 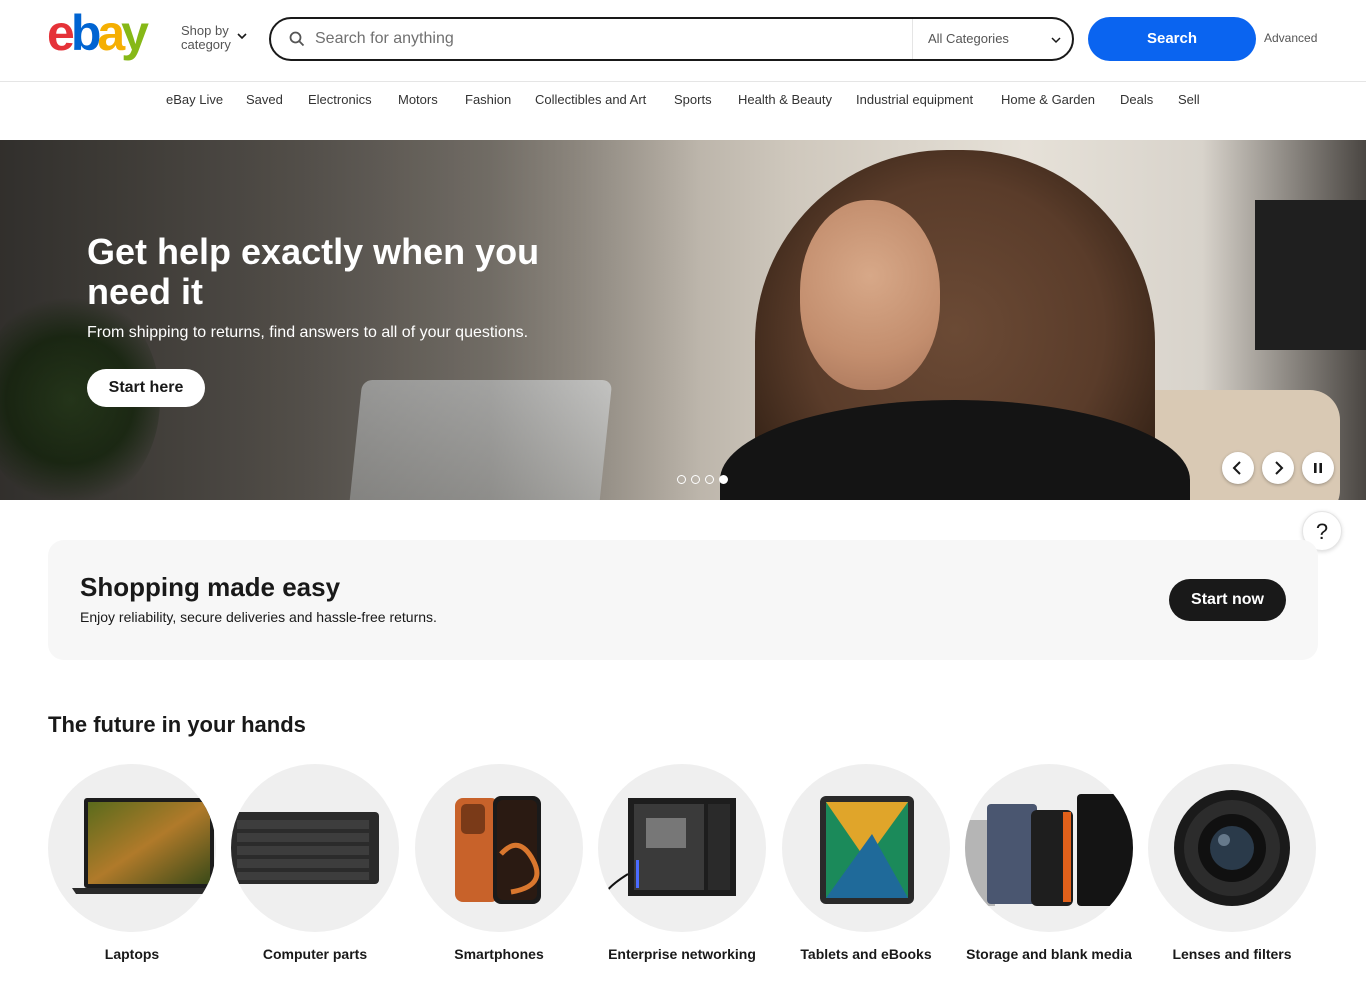 What do you see at coordinates (912, 39) in the screenshot?
I see `divider` at bounding box center [912, 39].